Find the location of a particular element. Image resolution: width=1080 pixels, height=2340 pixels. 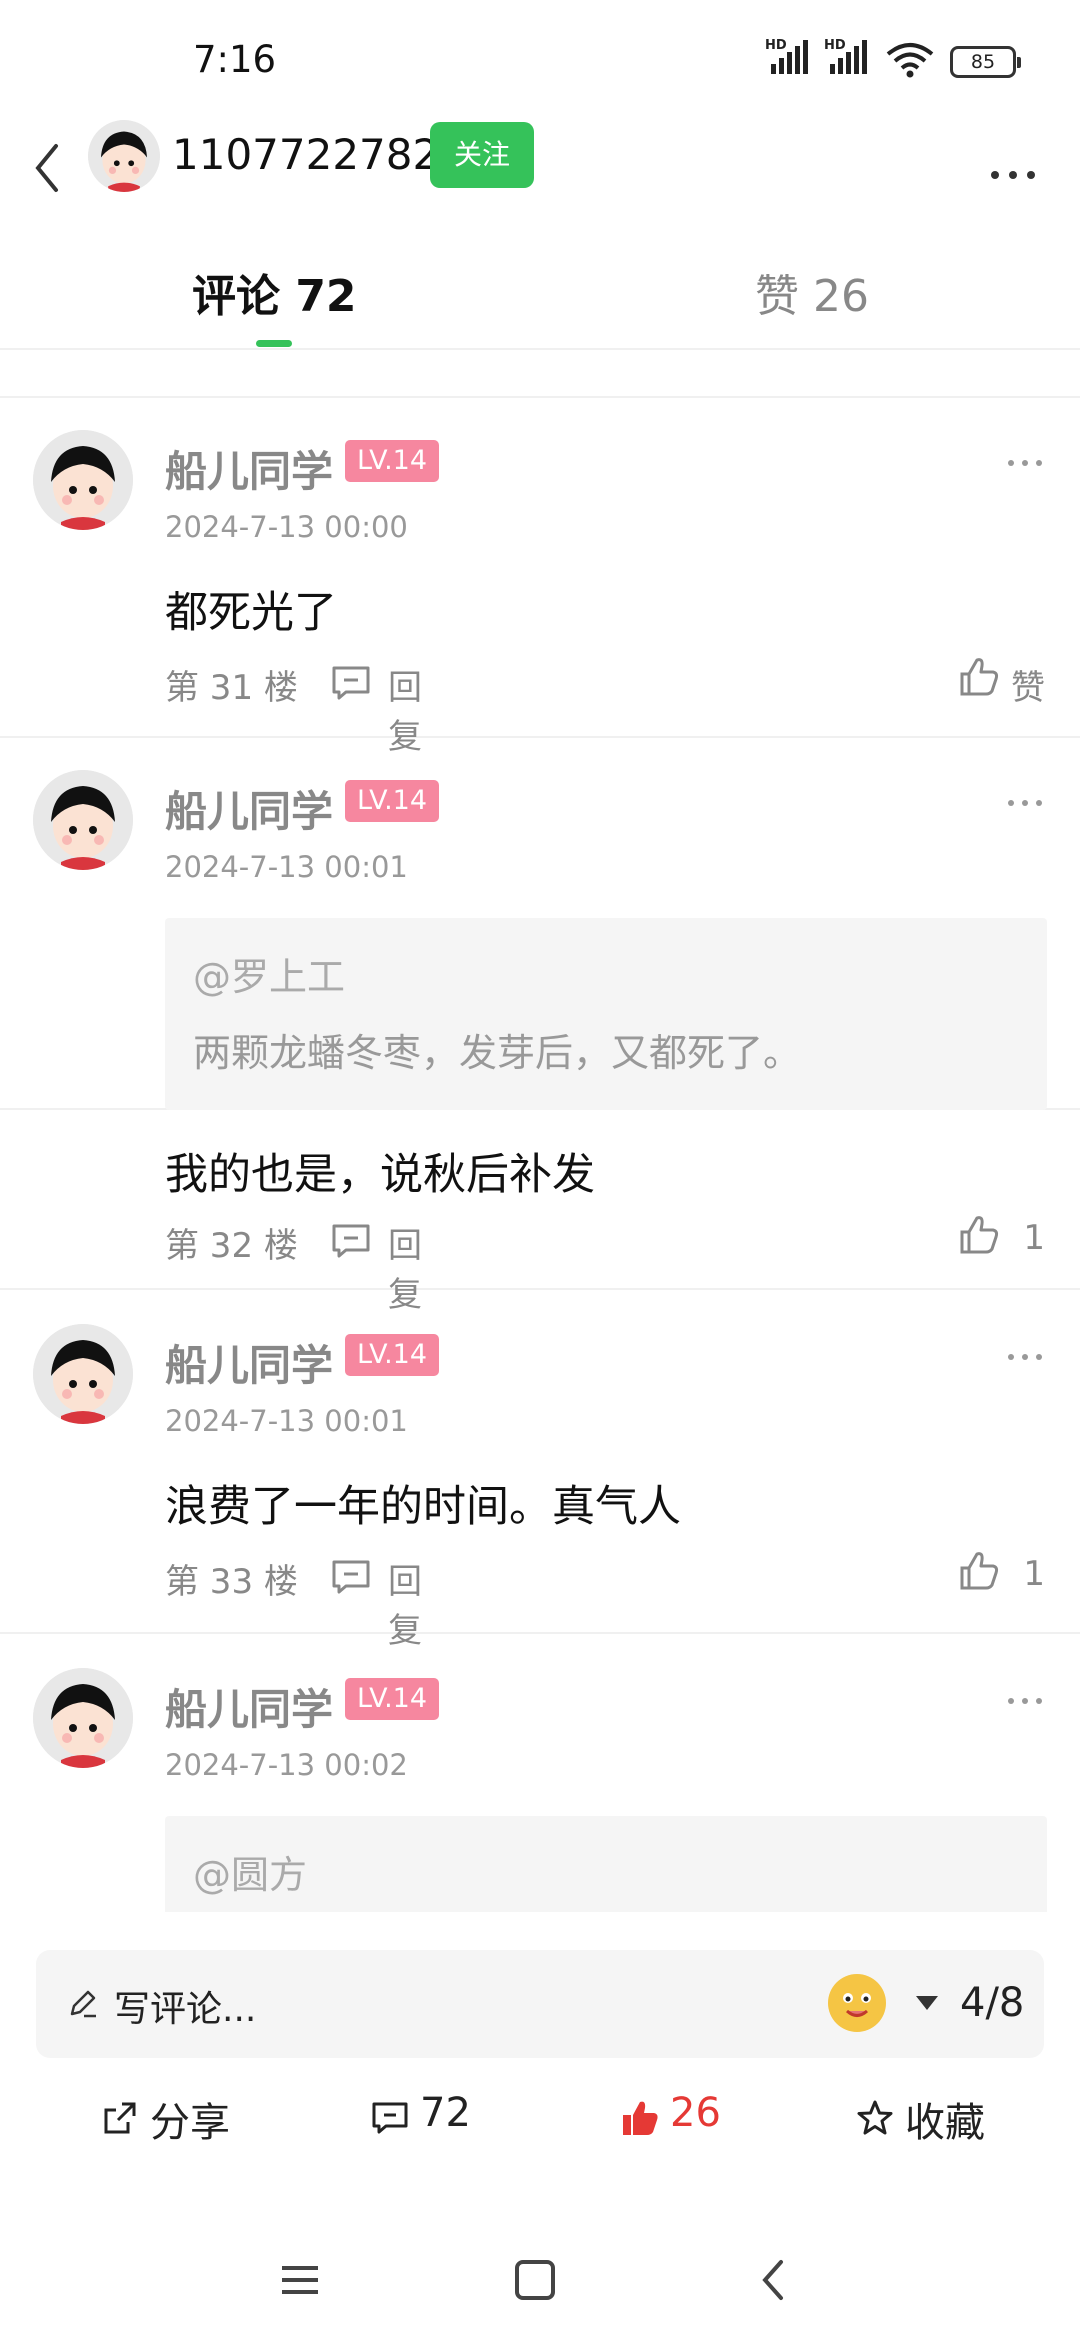

follow-button: 关注 is located at coordinates (482, 155).